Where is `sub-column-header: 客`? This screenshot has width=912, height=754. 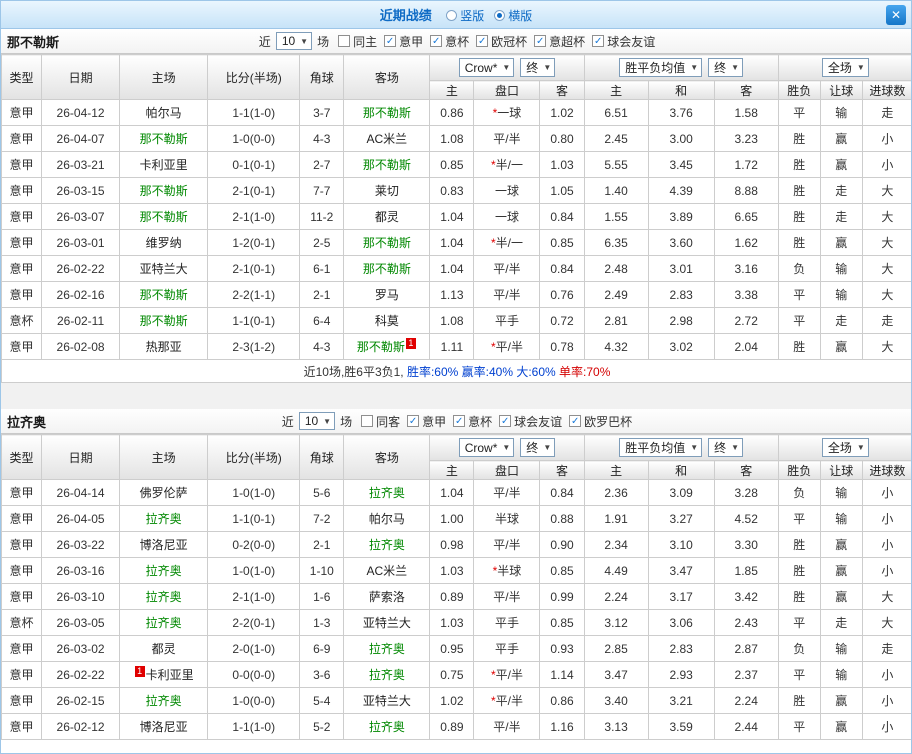
sub-column-header: 客 is located at coordinates (746, 90).